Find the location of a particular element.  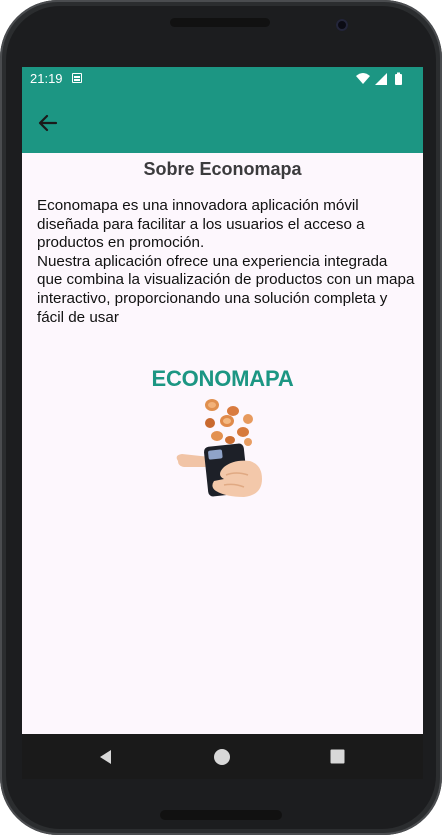

arrow-left-icon is located at coordinates (48, 123).